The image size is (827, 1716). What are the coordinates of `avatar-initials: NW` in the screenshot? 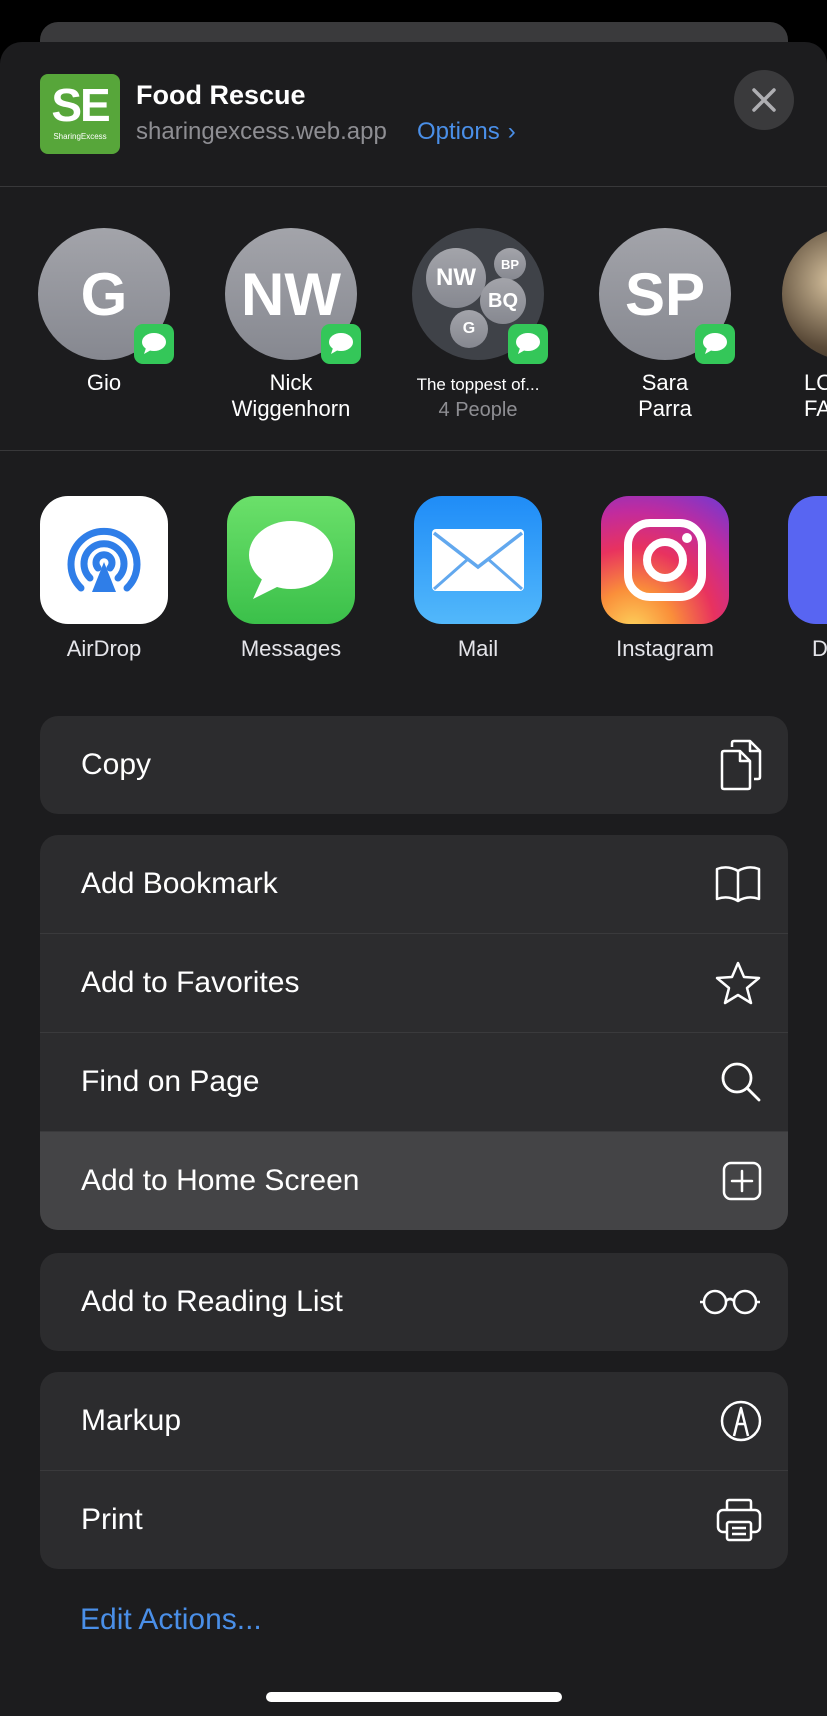 It's located at (291, 294).